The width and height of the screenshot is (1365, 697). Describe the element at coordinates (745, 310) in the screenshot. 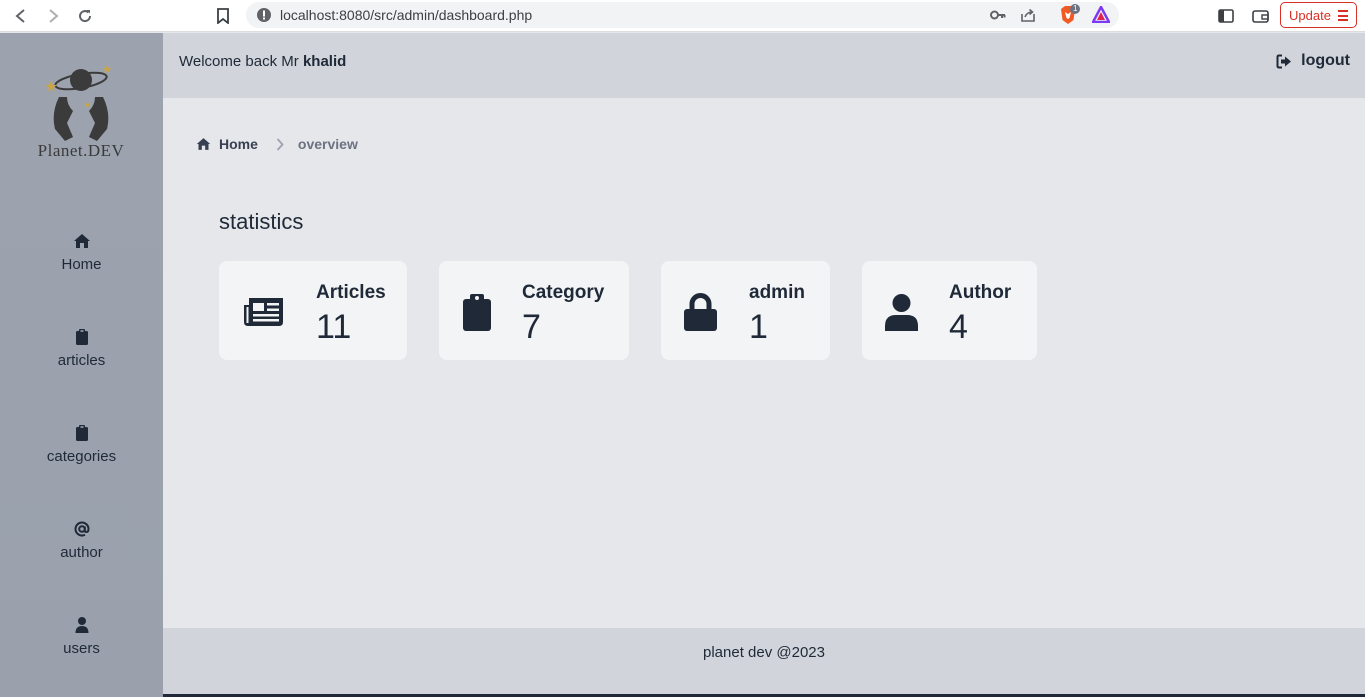

I see `stat-card-admin: admin 1` at that location.